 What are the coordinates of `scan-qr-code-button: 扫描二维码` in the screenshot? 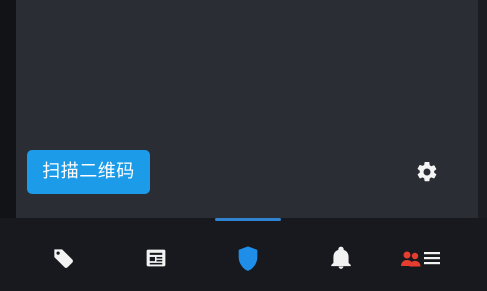 It's located at (88, 172).